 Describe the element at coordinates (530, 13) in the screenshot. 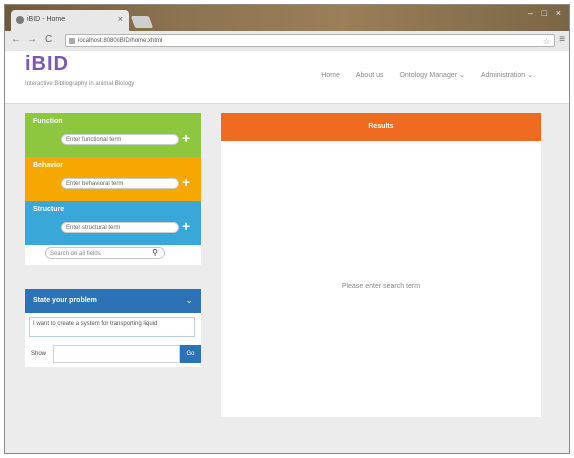

I see `minimize-icon: –` at that location.